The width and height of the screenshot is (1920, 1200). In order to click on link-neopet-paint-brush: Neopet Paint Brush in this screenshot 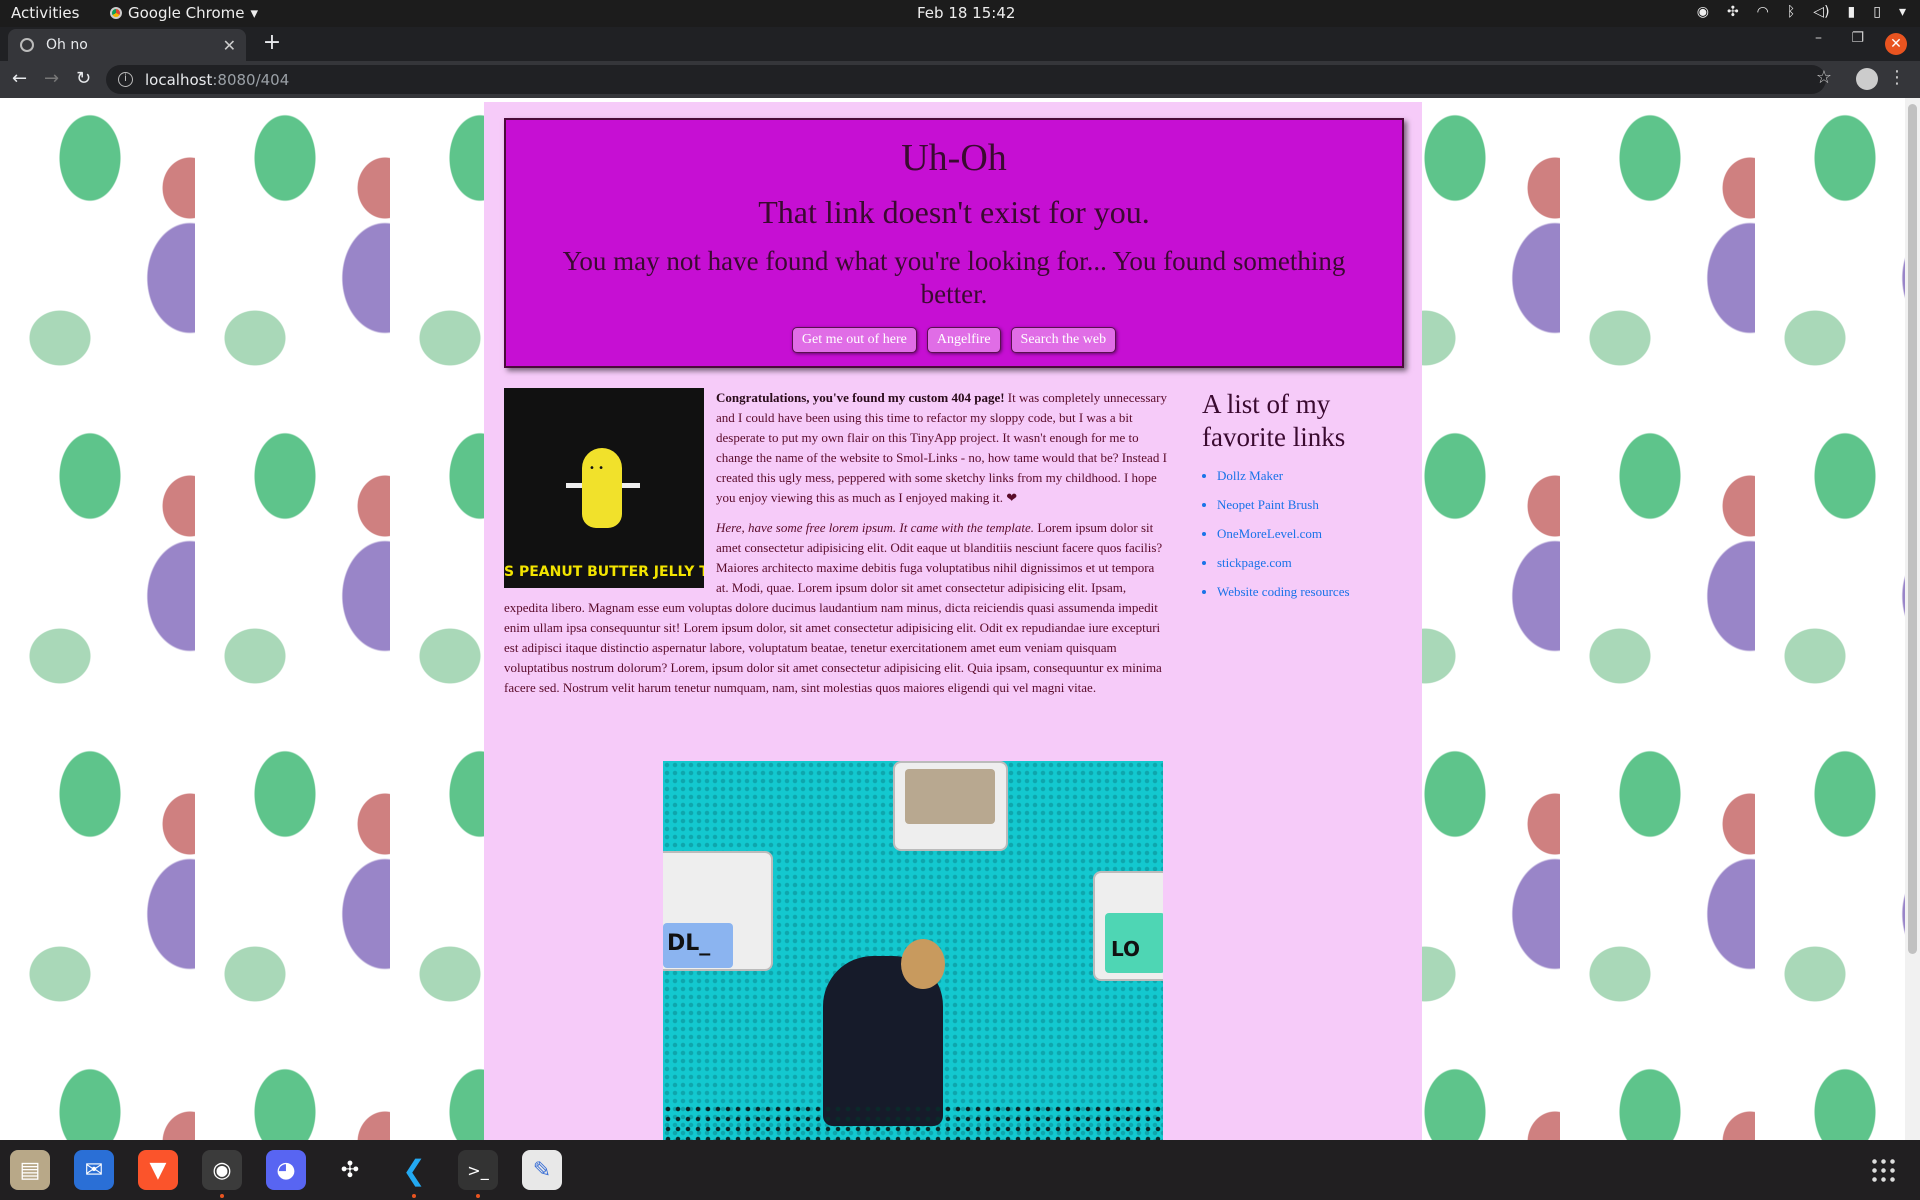, I will do `click(1268, 504)`.